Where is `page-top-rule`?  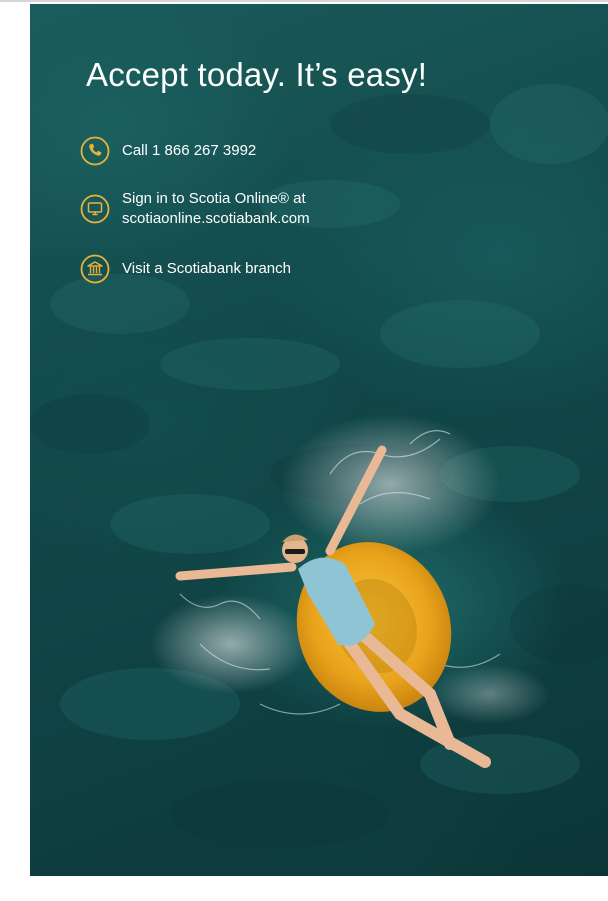
page-top-rule is located at coordinates (304, 1).